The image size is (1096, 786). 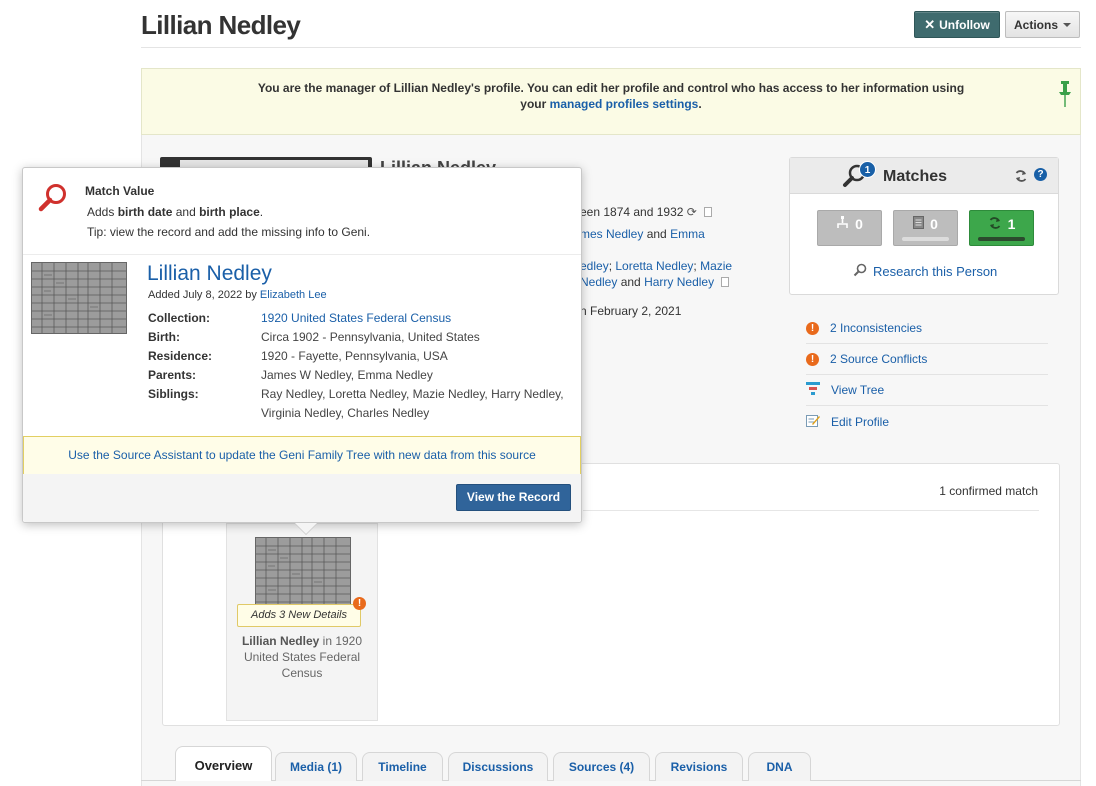 What do you see at coordinates (290, 375) in the screenshot?
I see `record-row-parents: Parents: James W Nedley, Emma Nedley` at bounding box center [290, 375].